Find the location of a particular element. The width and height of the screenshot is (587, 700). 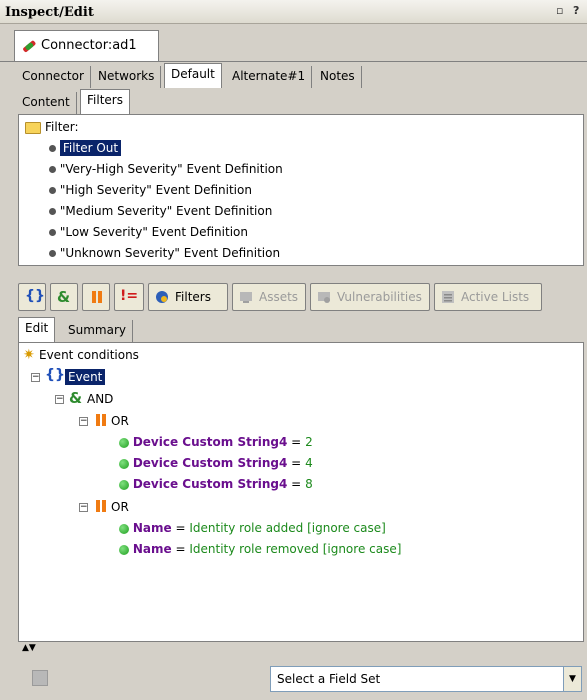

bottom-bar: Select a Field Set ▼ is located at coordinates (301, 679).